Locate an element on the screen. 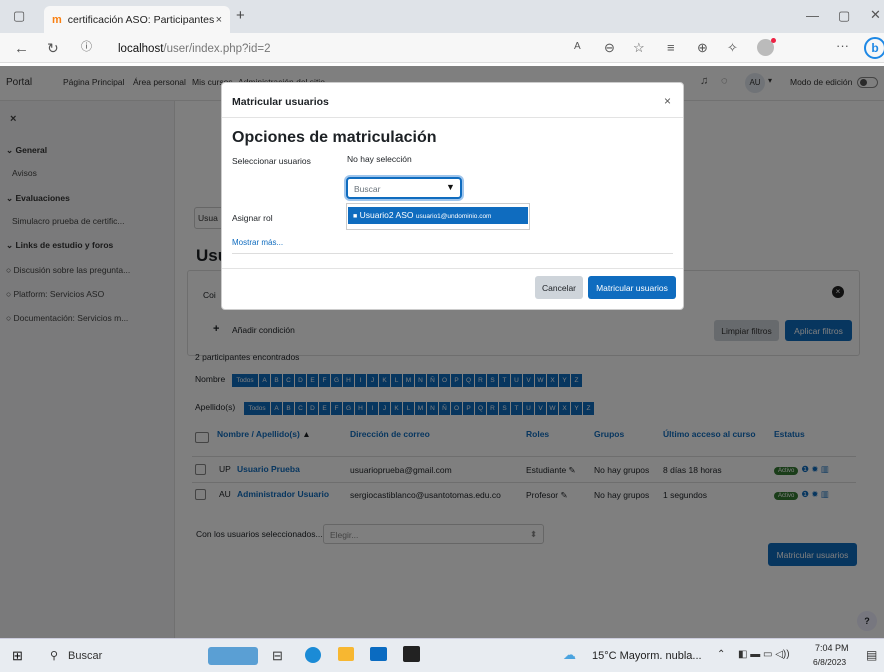 The image size is (884, 672). back-icon: ← is located at coordinates (21, 48).